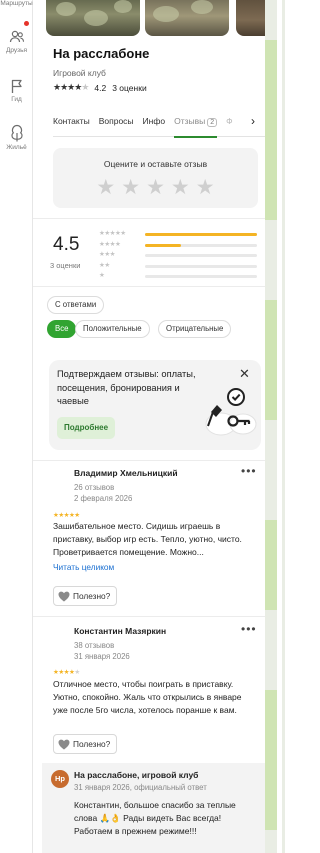 The height and width of the screenshot is (853, 320). I want to click on average-score: 4.5, so click(66, 244).